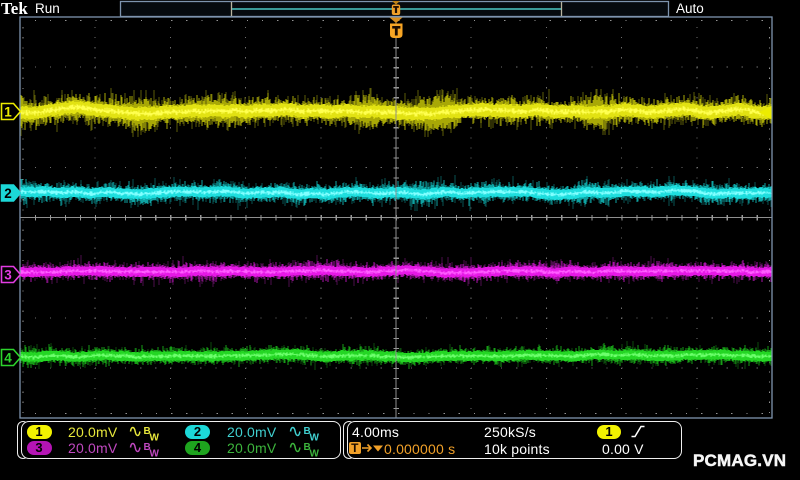  What do you see at coordinates (8, 112) in the screenshot?
I see `svg-text: 1` at bounding box center [8, 112].